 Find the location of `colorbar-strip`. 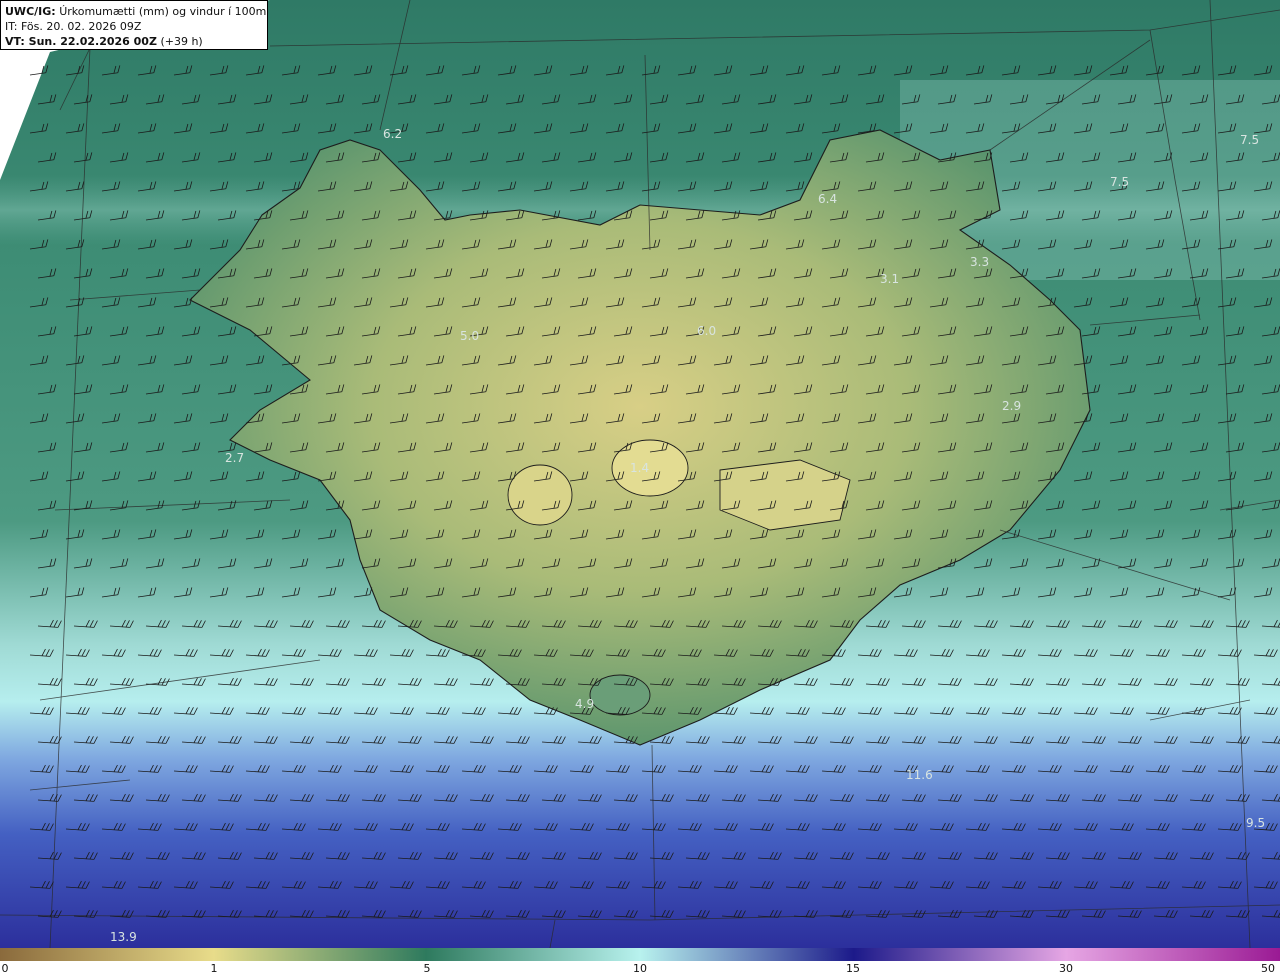

colorbar-strip is located at coordinates (640, 954).